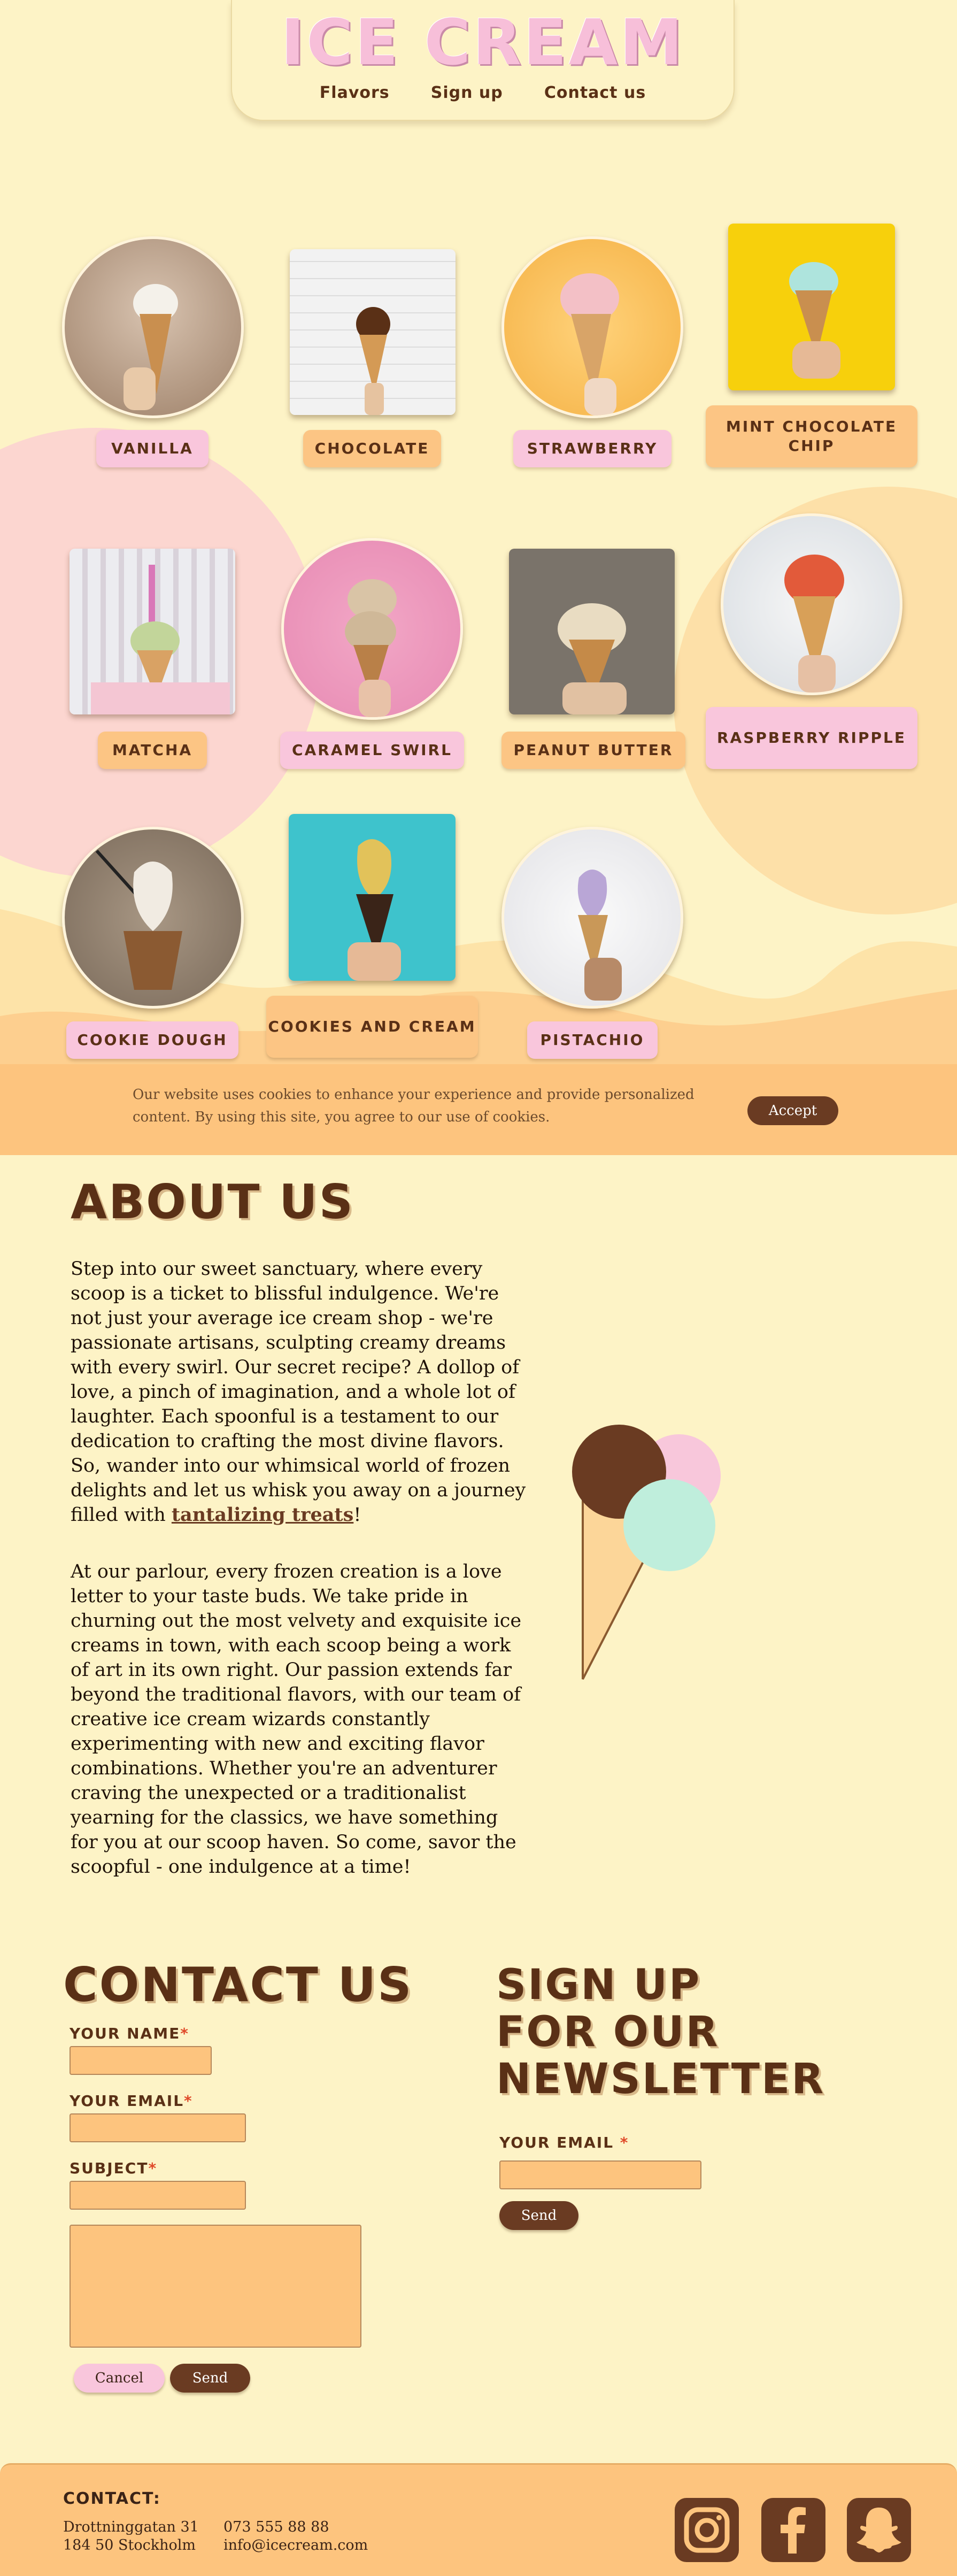 The width and height of the screenshot is (957, 2576). What do you see at coordinates (538, 2215) in the screenshot?
I see `newsletter-send-button: Send` at bounding box center [538, 2215].